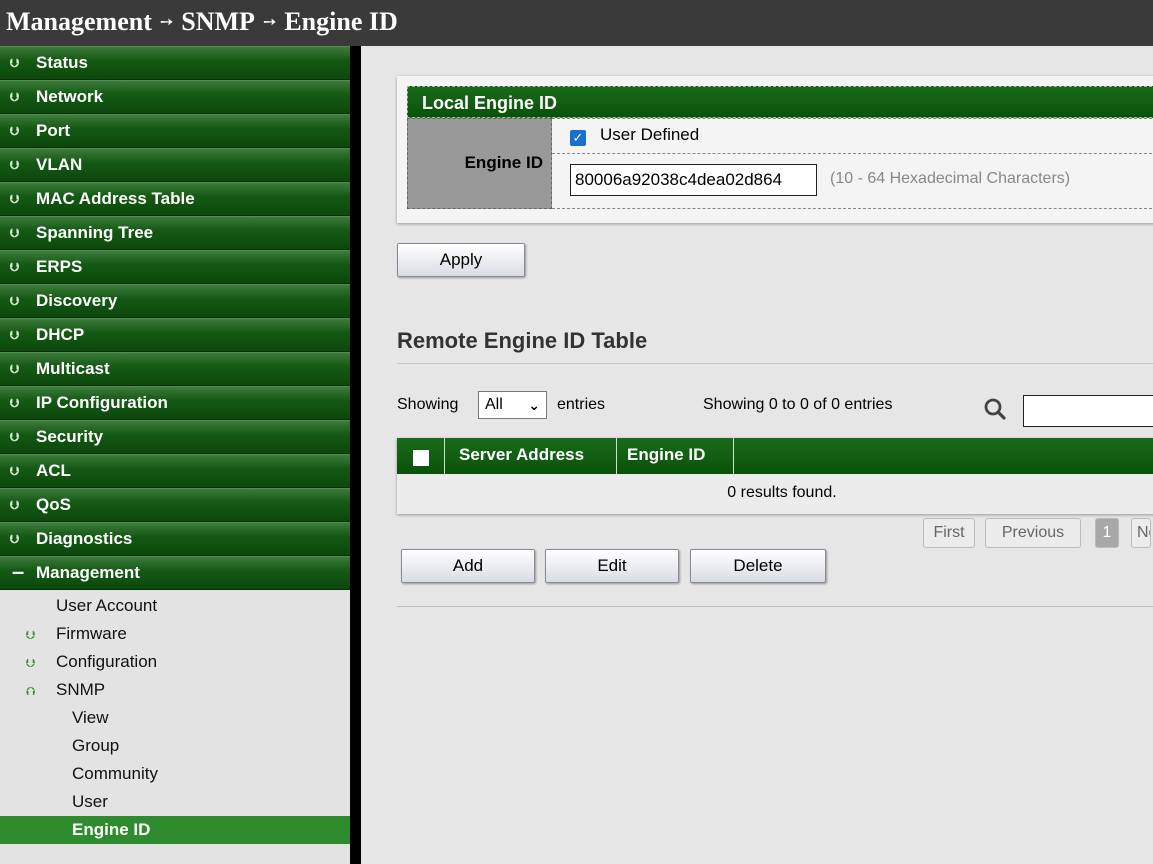 The image size is (1153, 864). I want to click on delete-button: Delete, so click(758, 566).